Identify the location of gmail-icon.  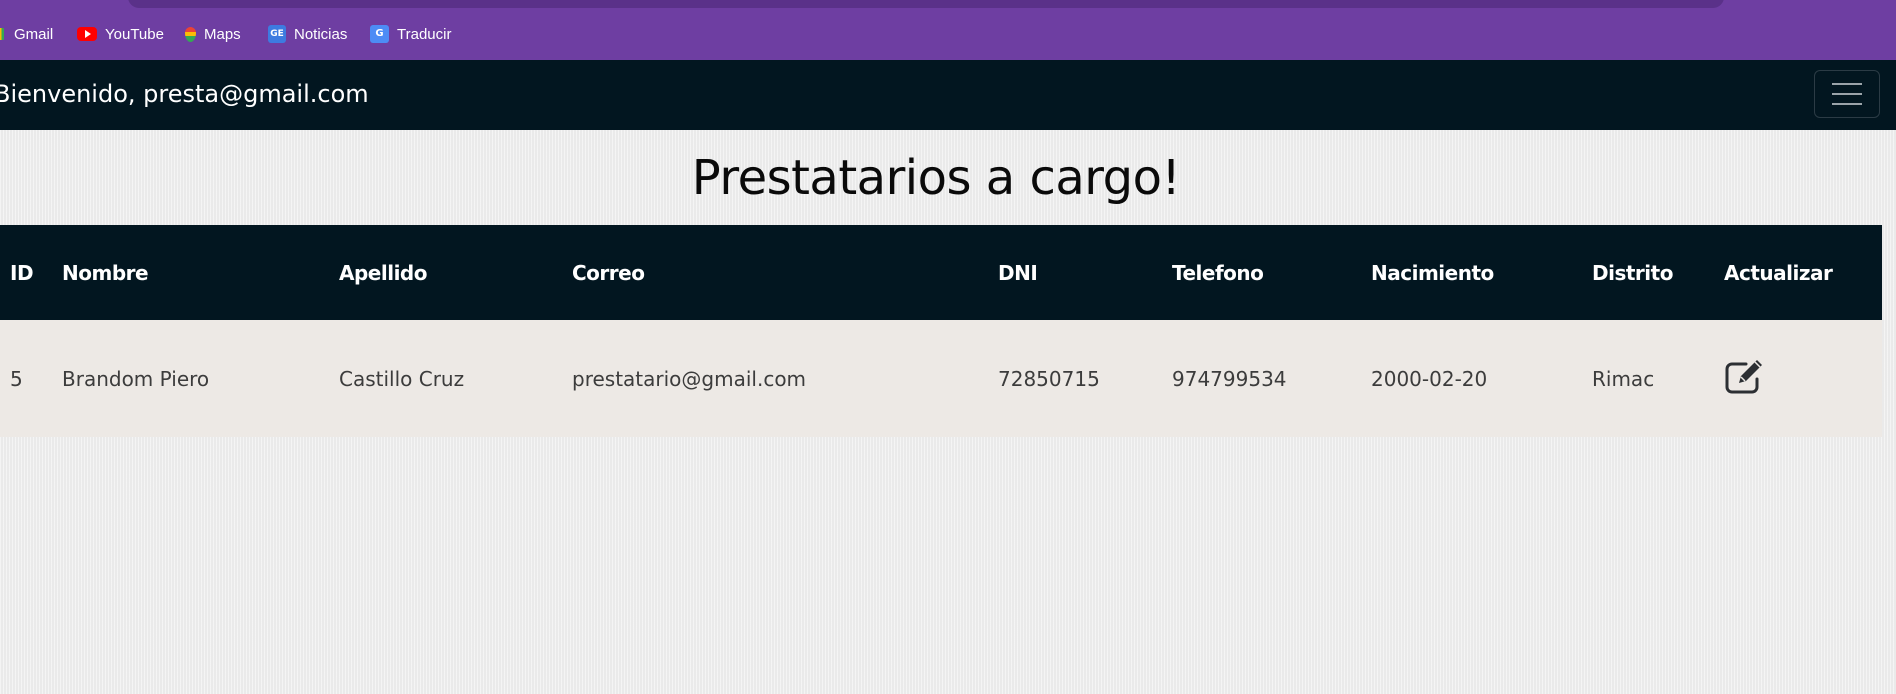
(2, 34).